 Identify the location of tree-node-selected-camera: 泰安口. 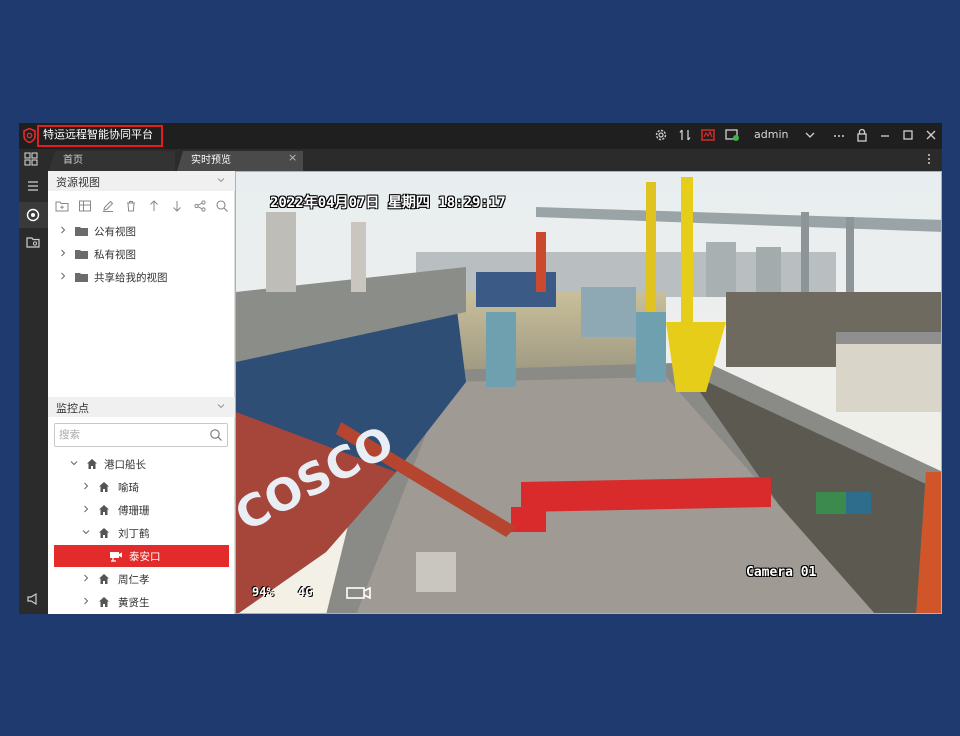
(141, 556).